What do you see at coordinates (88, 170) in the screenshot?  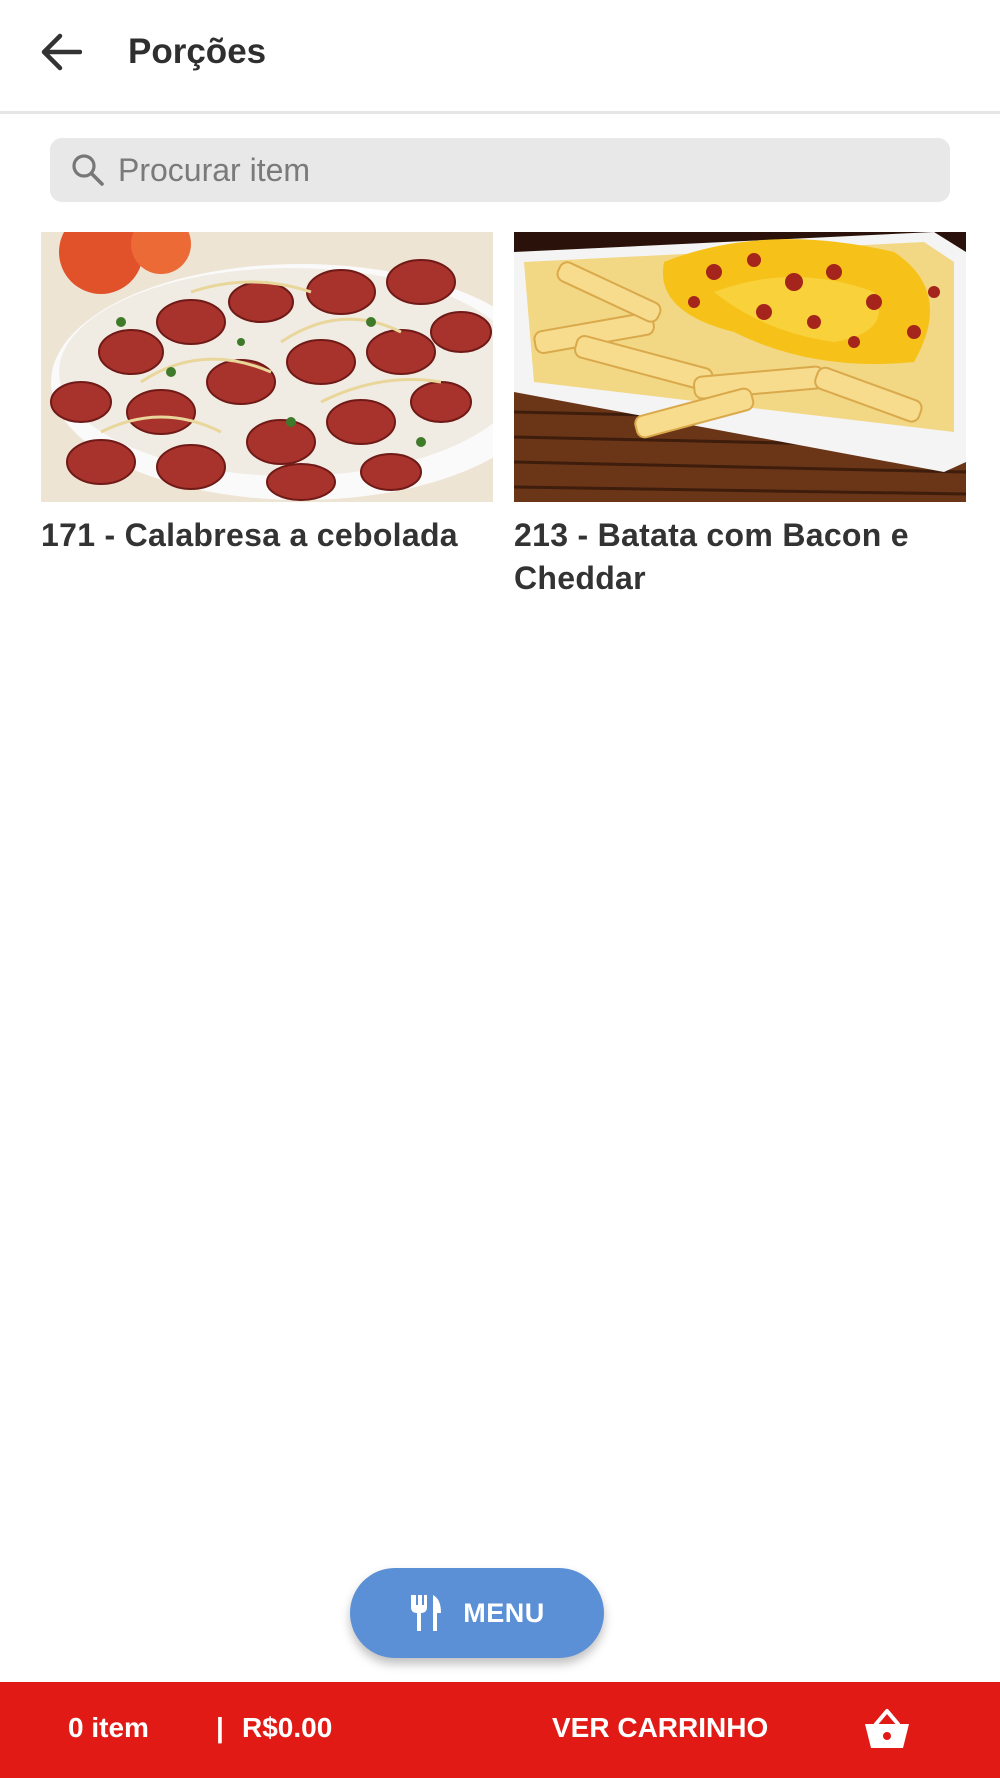 I see `search-icon` at bounding box center [88, 170].